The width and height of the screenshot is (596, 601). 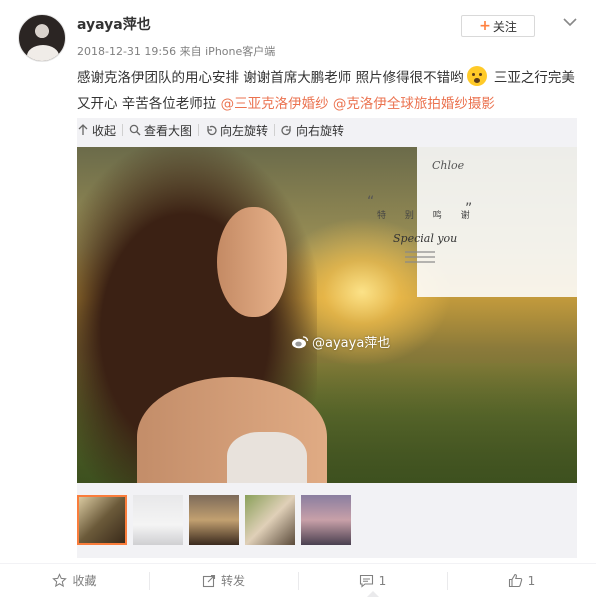 I want to click on watermark-text: @ayaya萍也, so click(x=351, y=343).